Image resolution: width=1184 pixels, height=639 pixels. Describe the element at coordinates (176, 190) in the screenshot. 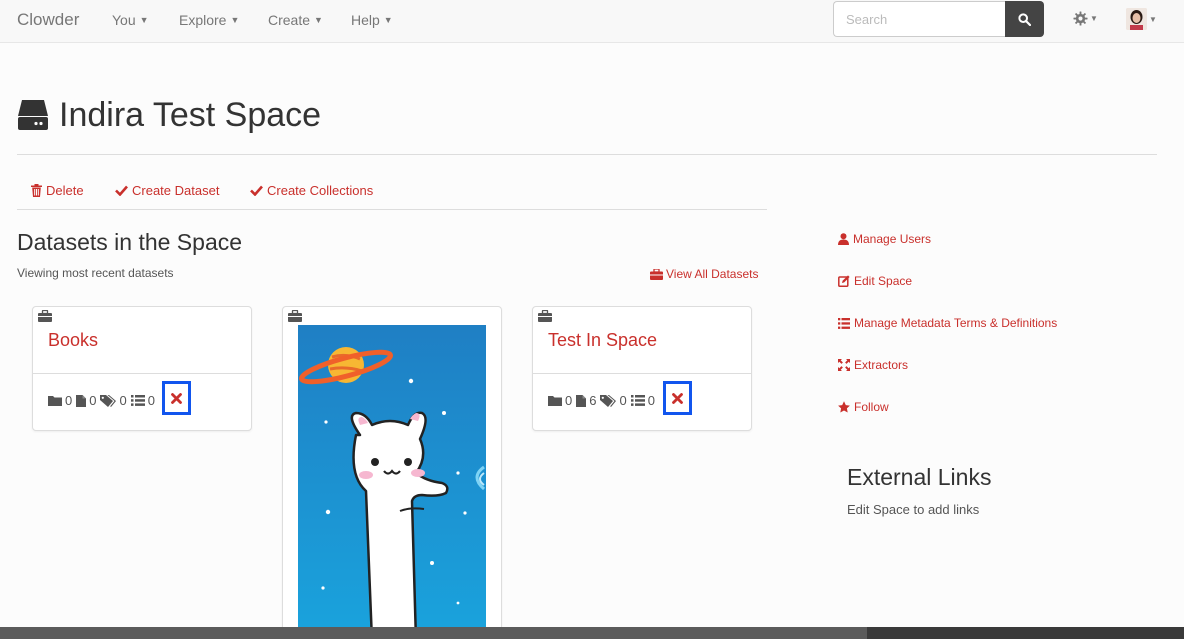

I see `action-label: Create Dataset` at that location.